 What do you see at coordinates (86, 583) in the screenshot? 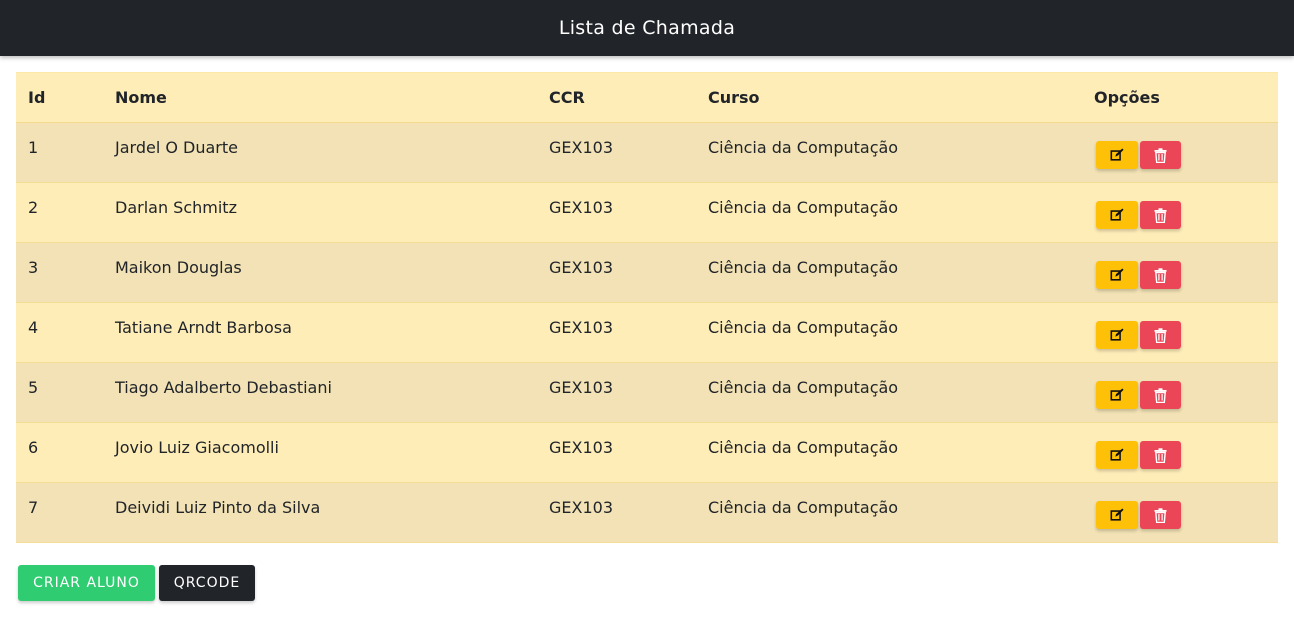
I see `create-student-button: CRIAR ALUNO` at bounding box center [86, 583].